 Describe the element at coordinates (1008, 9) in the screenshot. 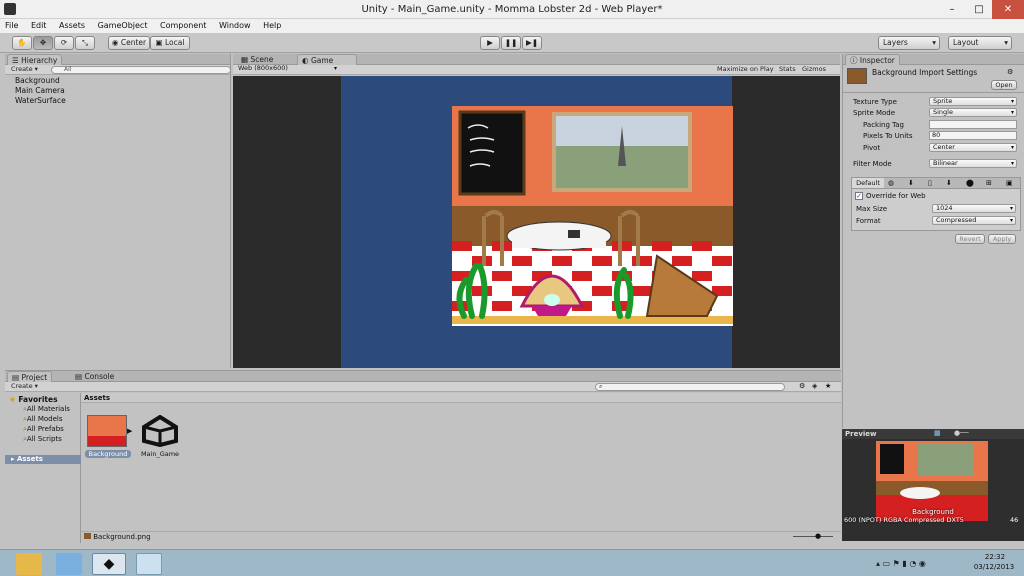

I see `close-button: ✕` at that location.